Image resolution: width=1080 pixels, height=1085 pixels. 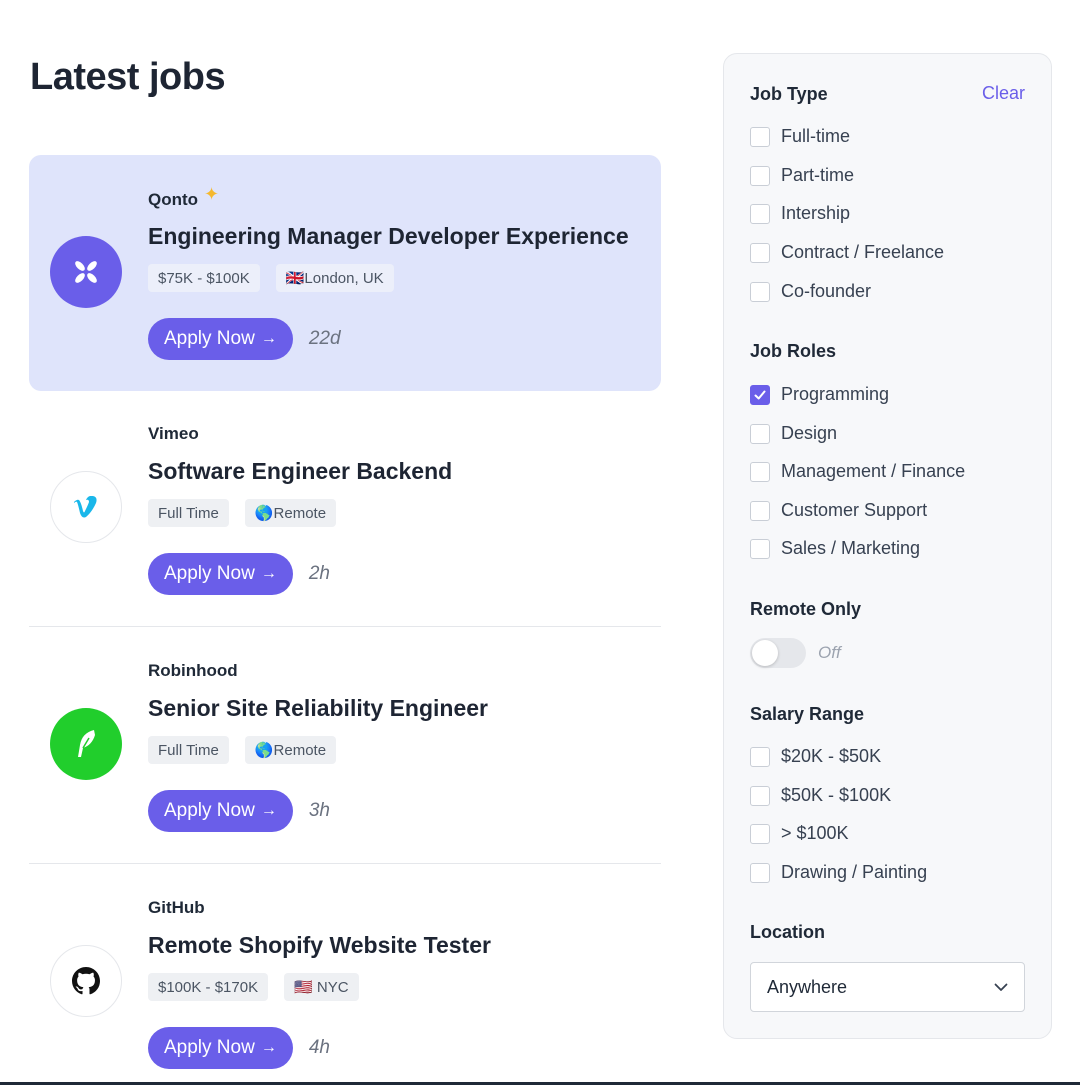 What do you see at coordinates (319, 945) in the screenshot?
I see `job-title: Remote Shopify Website Tester` at bounding box center [319, 945].